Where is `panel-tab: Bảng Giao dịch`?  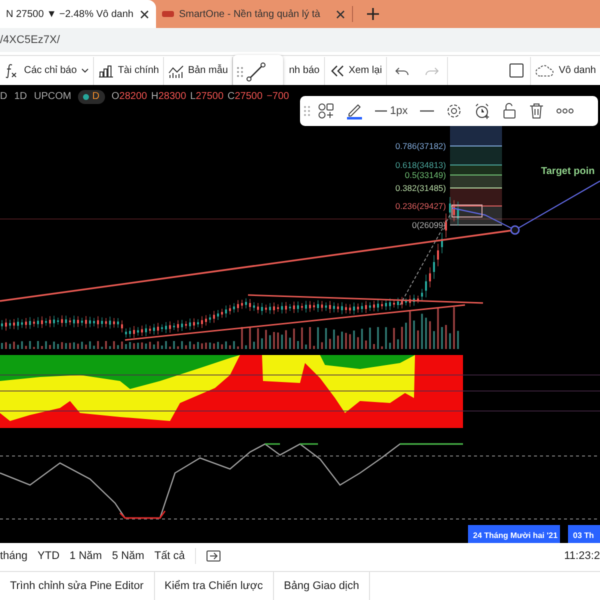
panel-tab: Bảng Giao dịch is located at coordinates (322, 586).